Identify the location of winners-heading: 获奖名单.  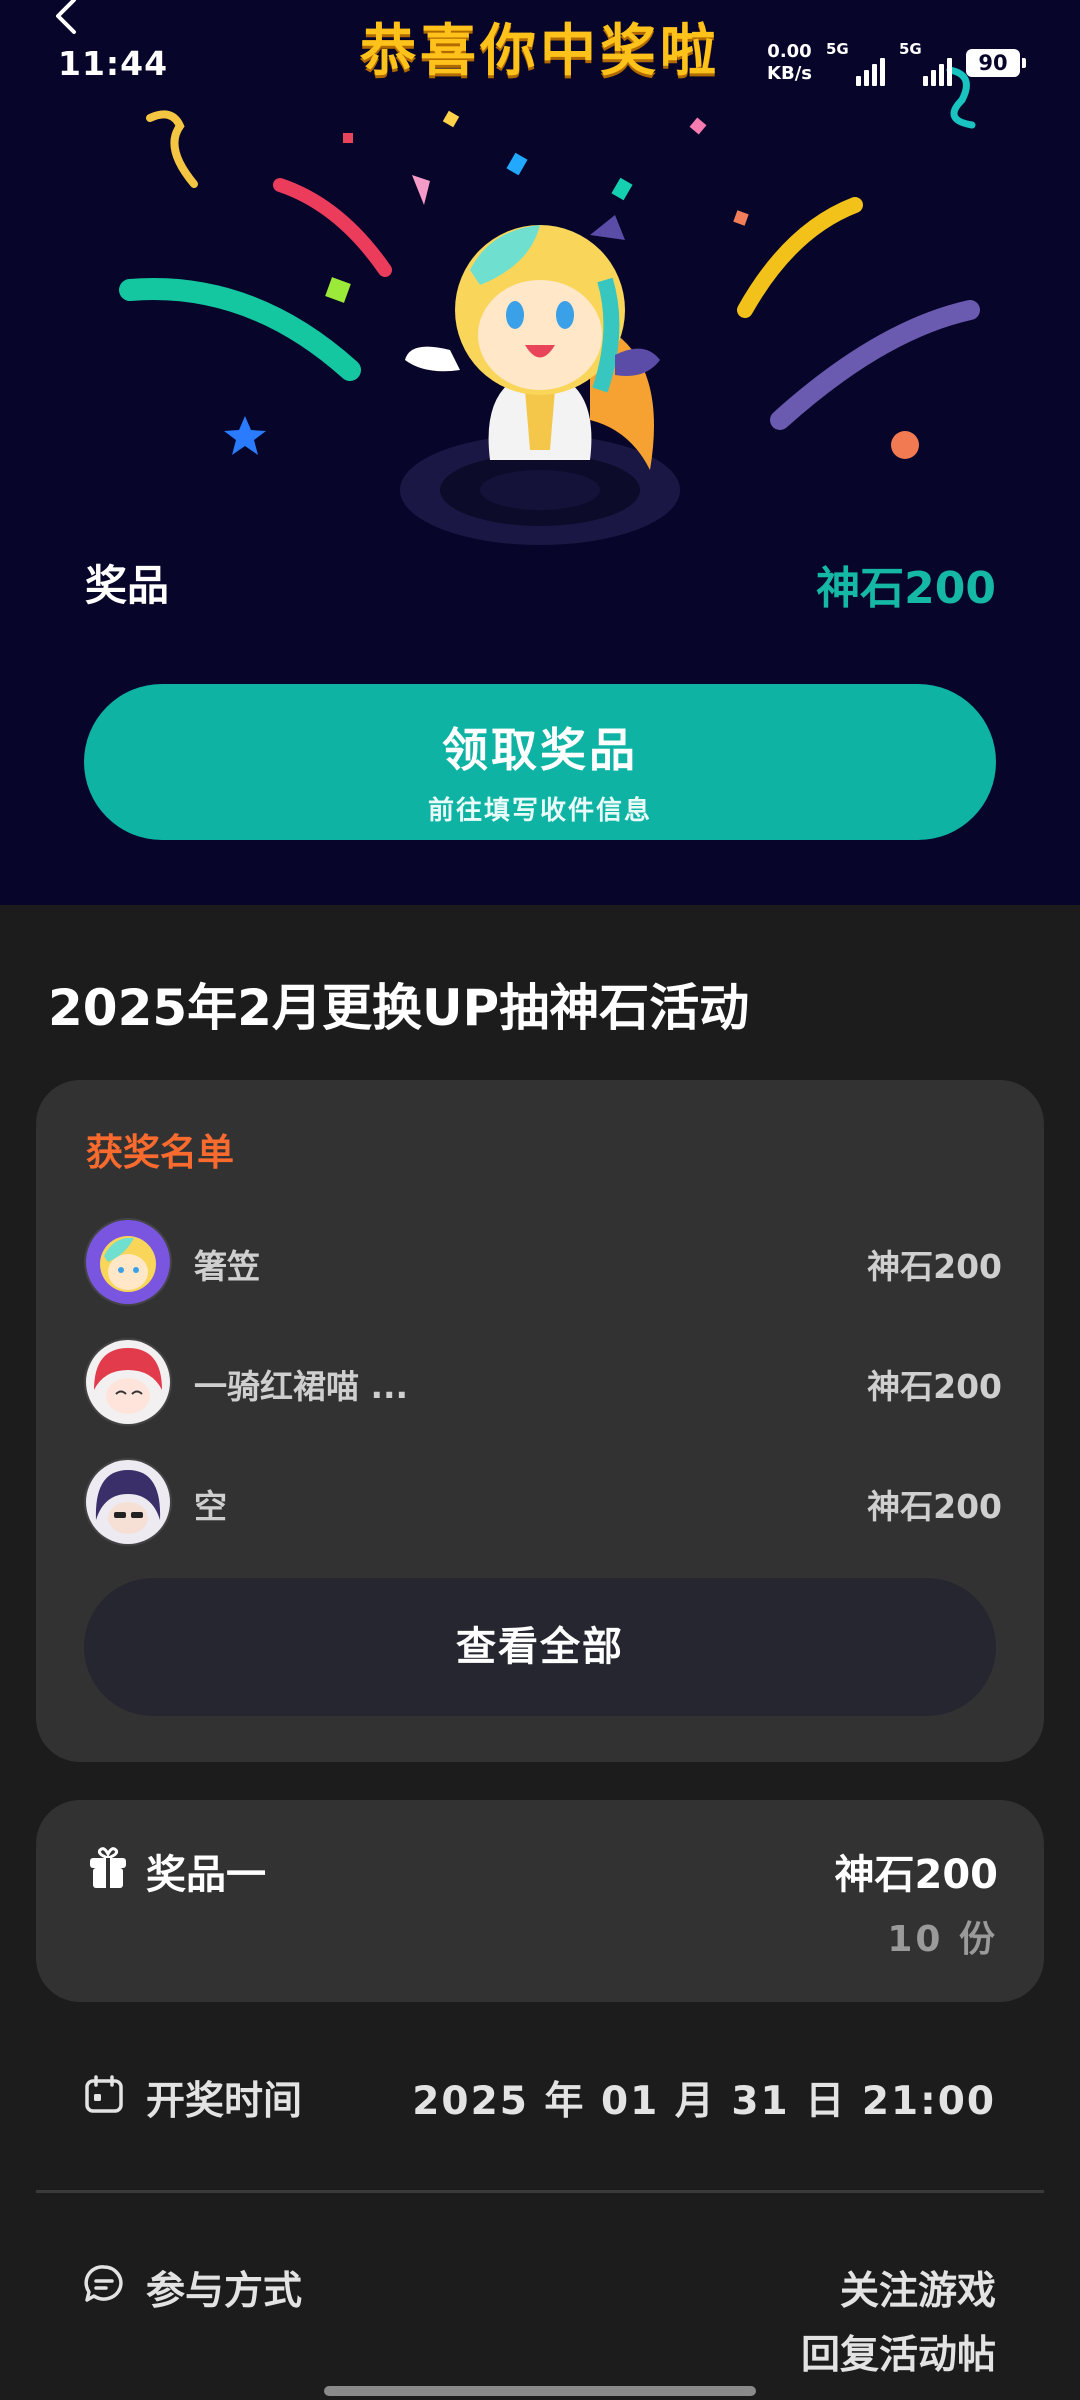
(160, 1152).